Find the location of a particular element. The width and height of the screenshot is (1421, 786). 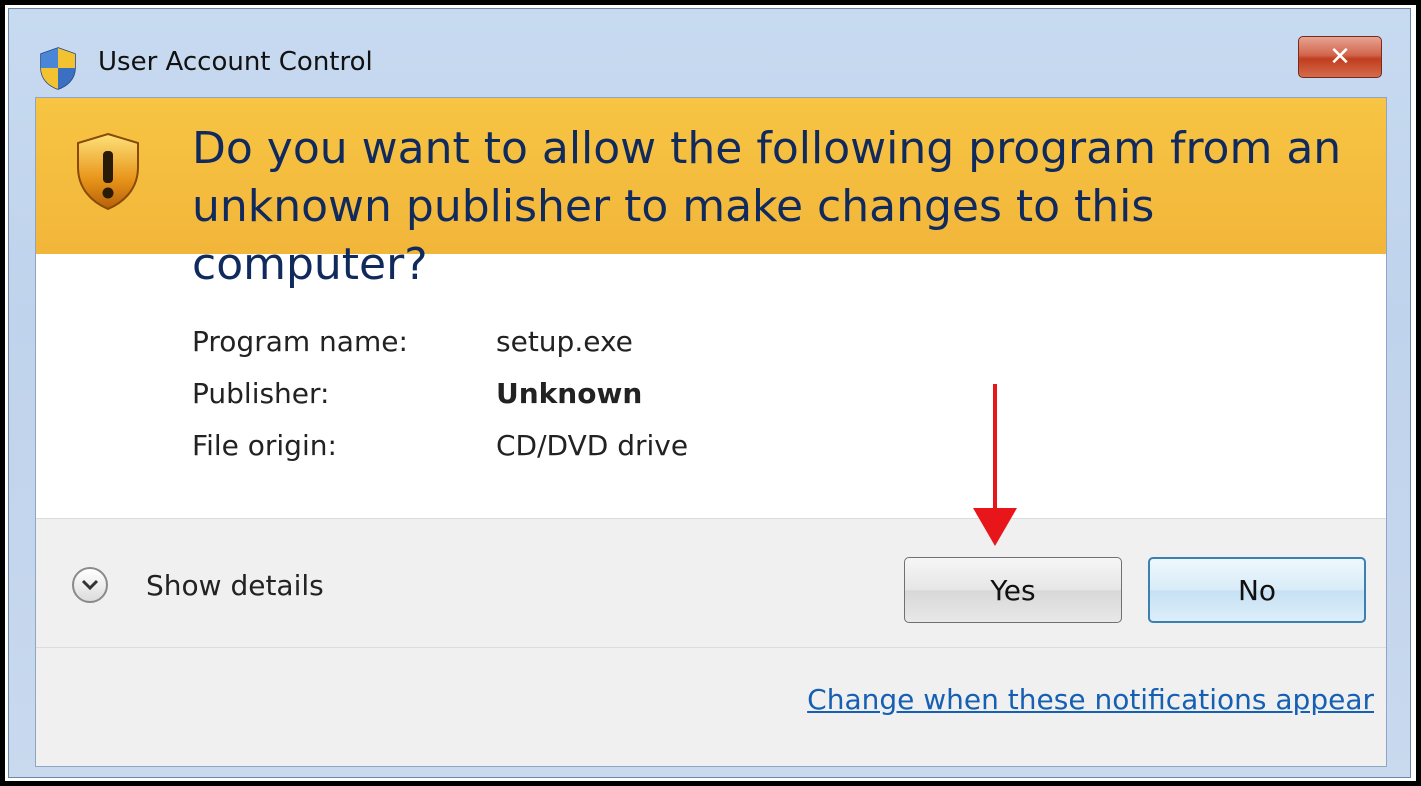

chevron-glyph is located at coordinates (90, 585).